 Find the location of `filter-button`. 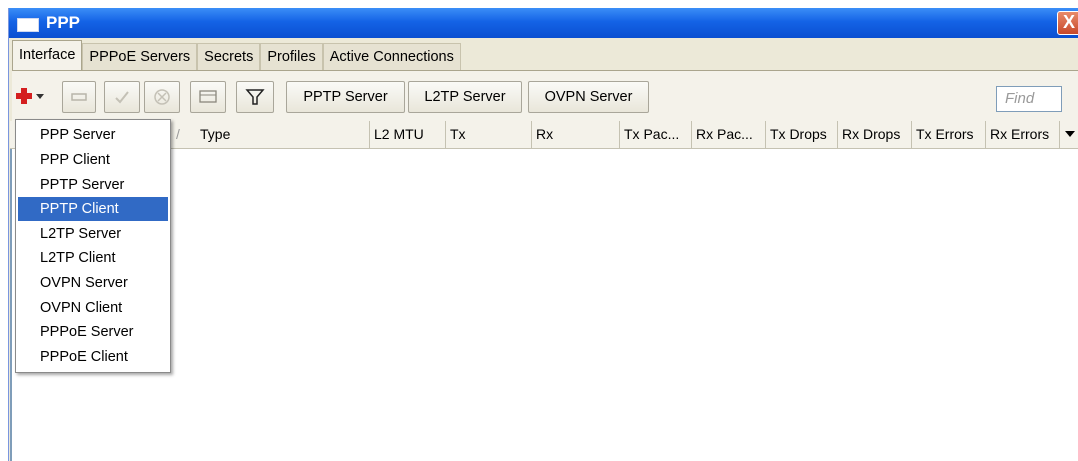

filter-button is located at coordinates (255, 97).